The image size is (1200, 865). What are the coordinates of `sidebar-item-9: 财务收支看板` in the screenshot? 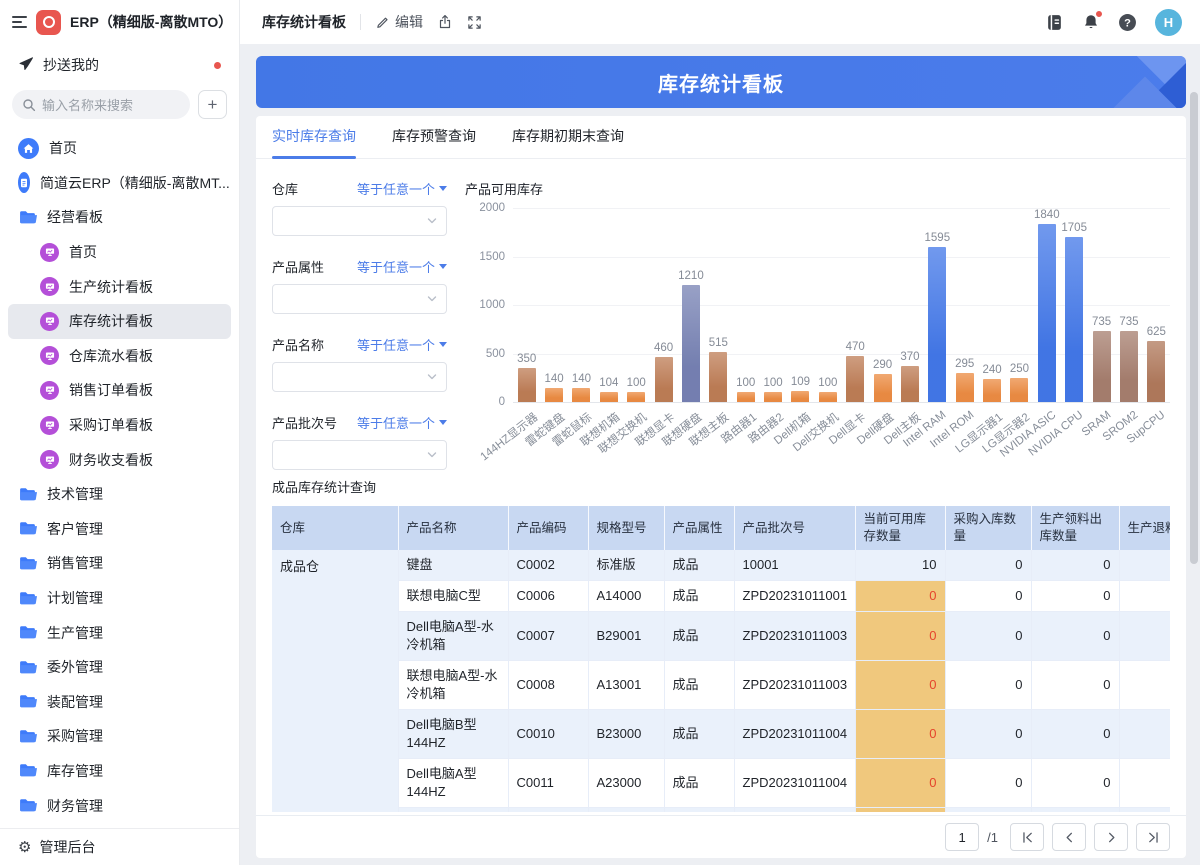 It's located at (119, 459).